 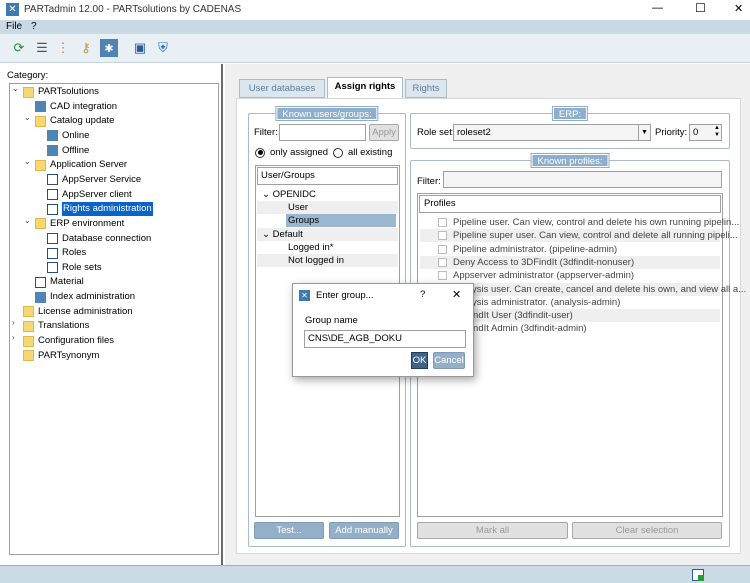 I want to click on menu-bar: File ?, so click(x=375, y=27).